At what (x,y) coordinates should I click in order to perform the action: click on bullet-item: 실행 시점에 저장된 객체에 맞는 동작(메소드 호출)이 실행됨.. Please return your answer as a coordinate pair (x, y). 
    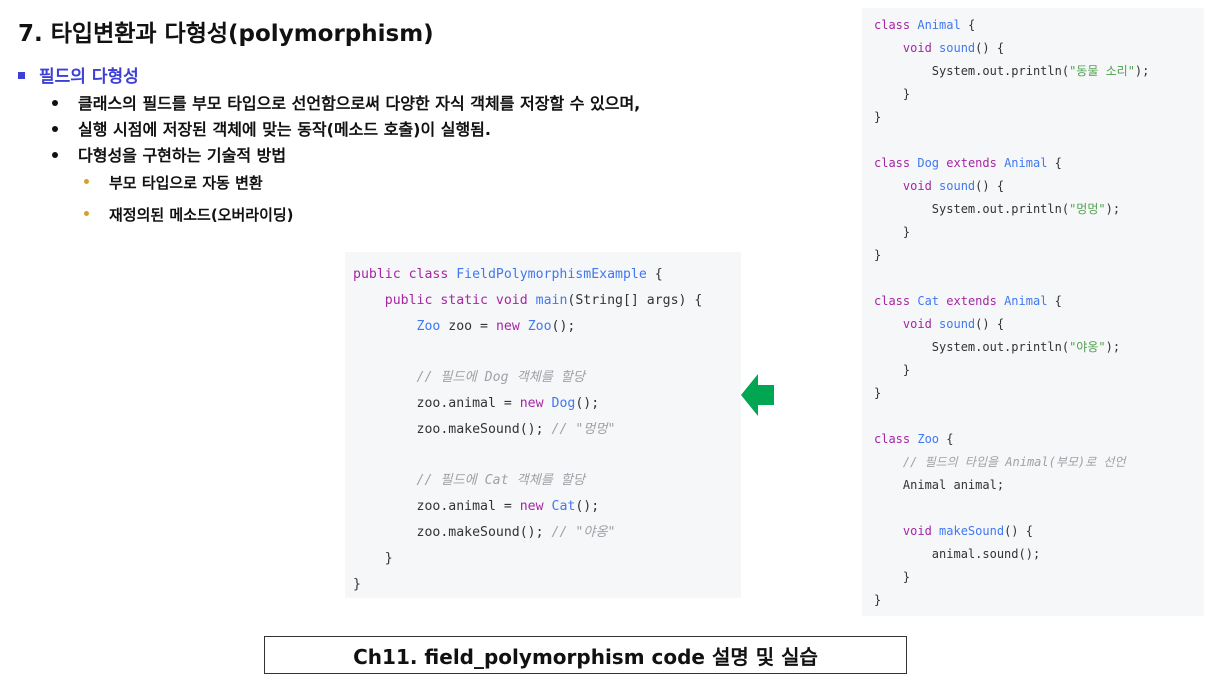
    Looking at the image, I should click on (271, 128).